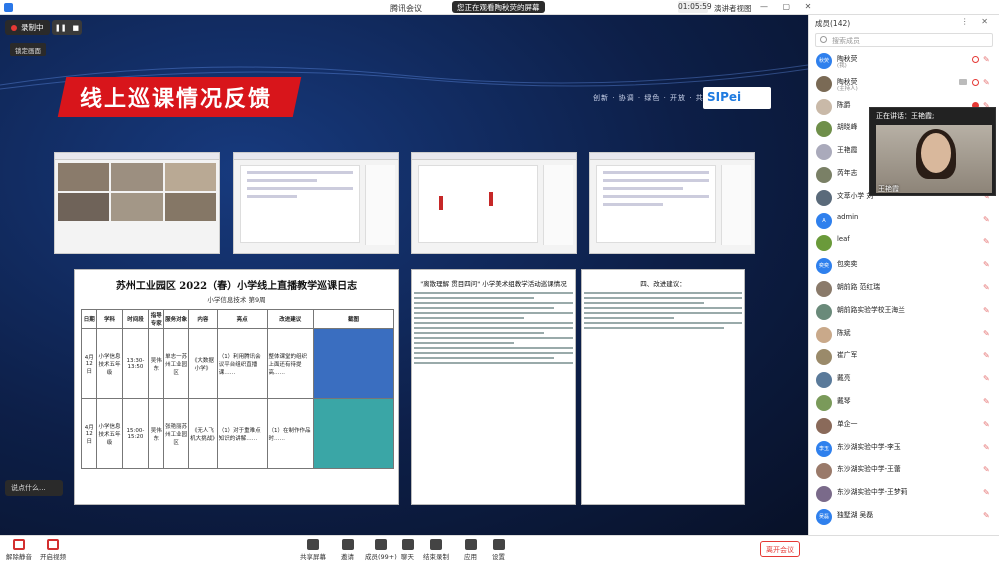 Image resolution: width=999 pixels, height=562 pixels. Describe the element at coordinates (28, 49) in the screenshot. I see `lock-screen-button: 锁定画面` at that location.